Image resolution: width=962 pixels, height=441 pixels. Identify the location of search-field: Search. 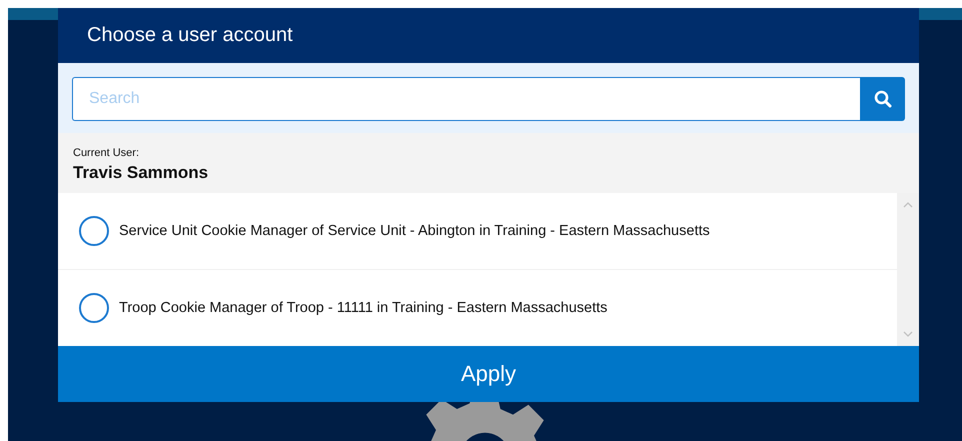
(466, 99).